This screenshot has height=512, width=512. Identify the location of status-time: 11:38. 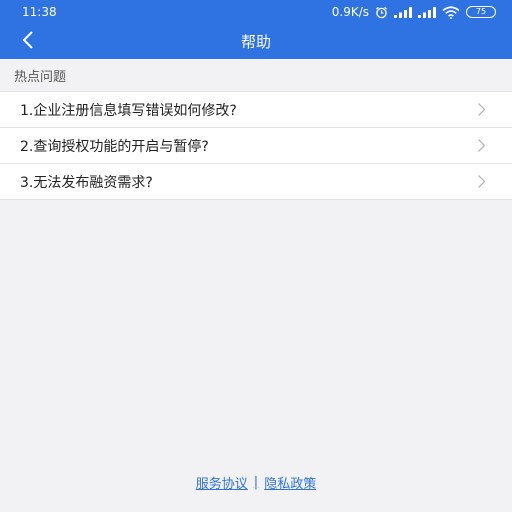
(39, 12).